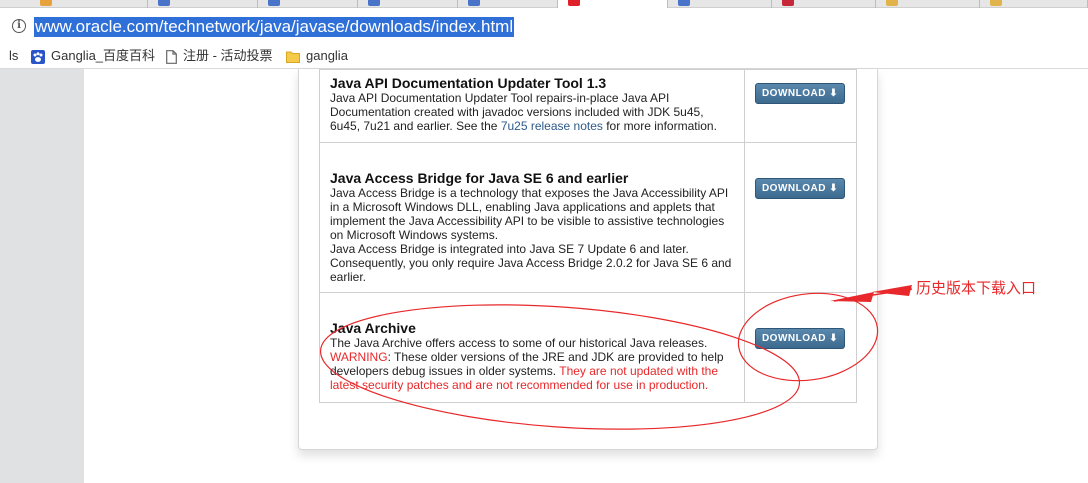 This screenshot has width=1088, height=483. I want to click on item-title: Java Archive, so click(373, 328).